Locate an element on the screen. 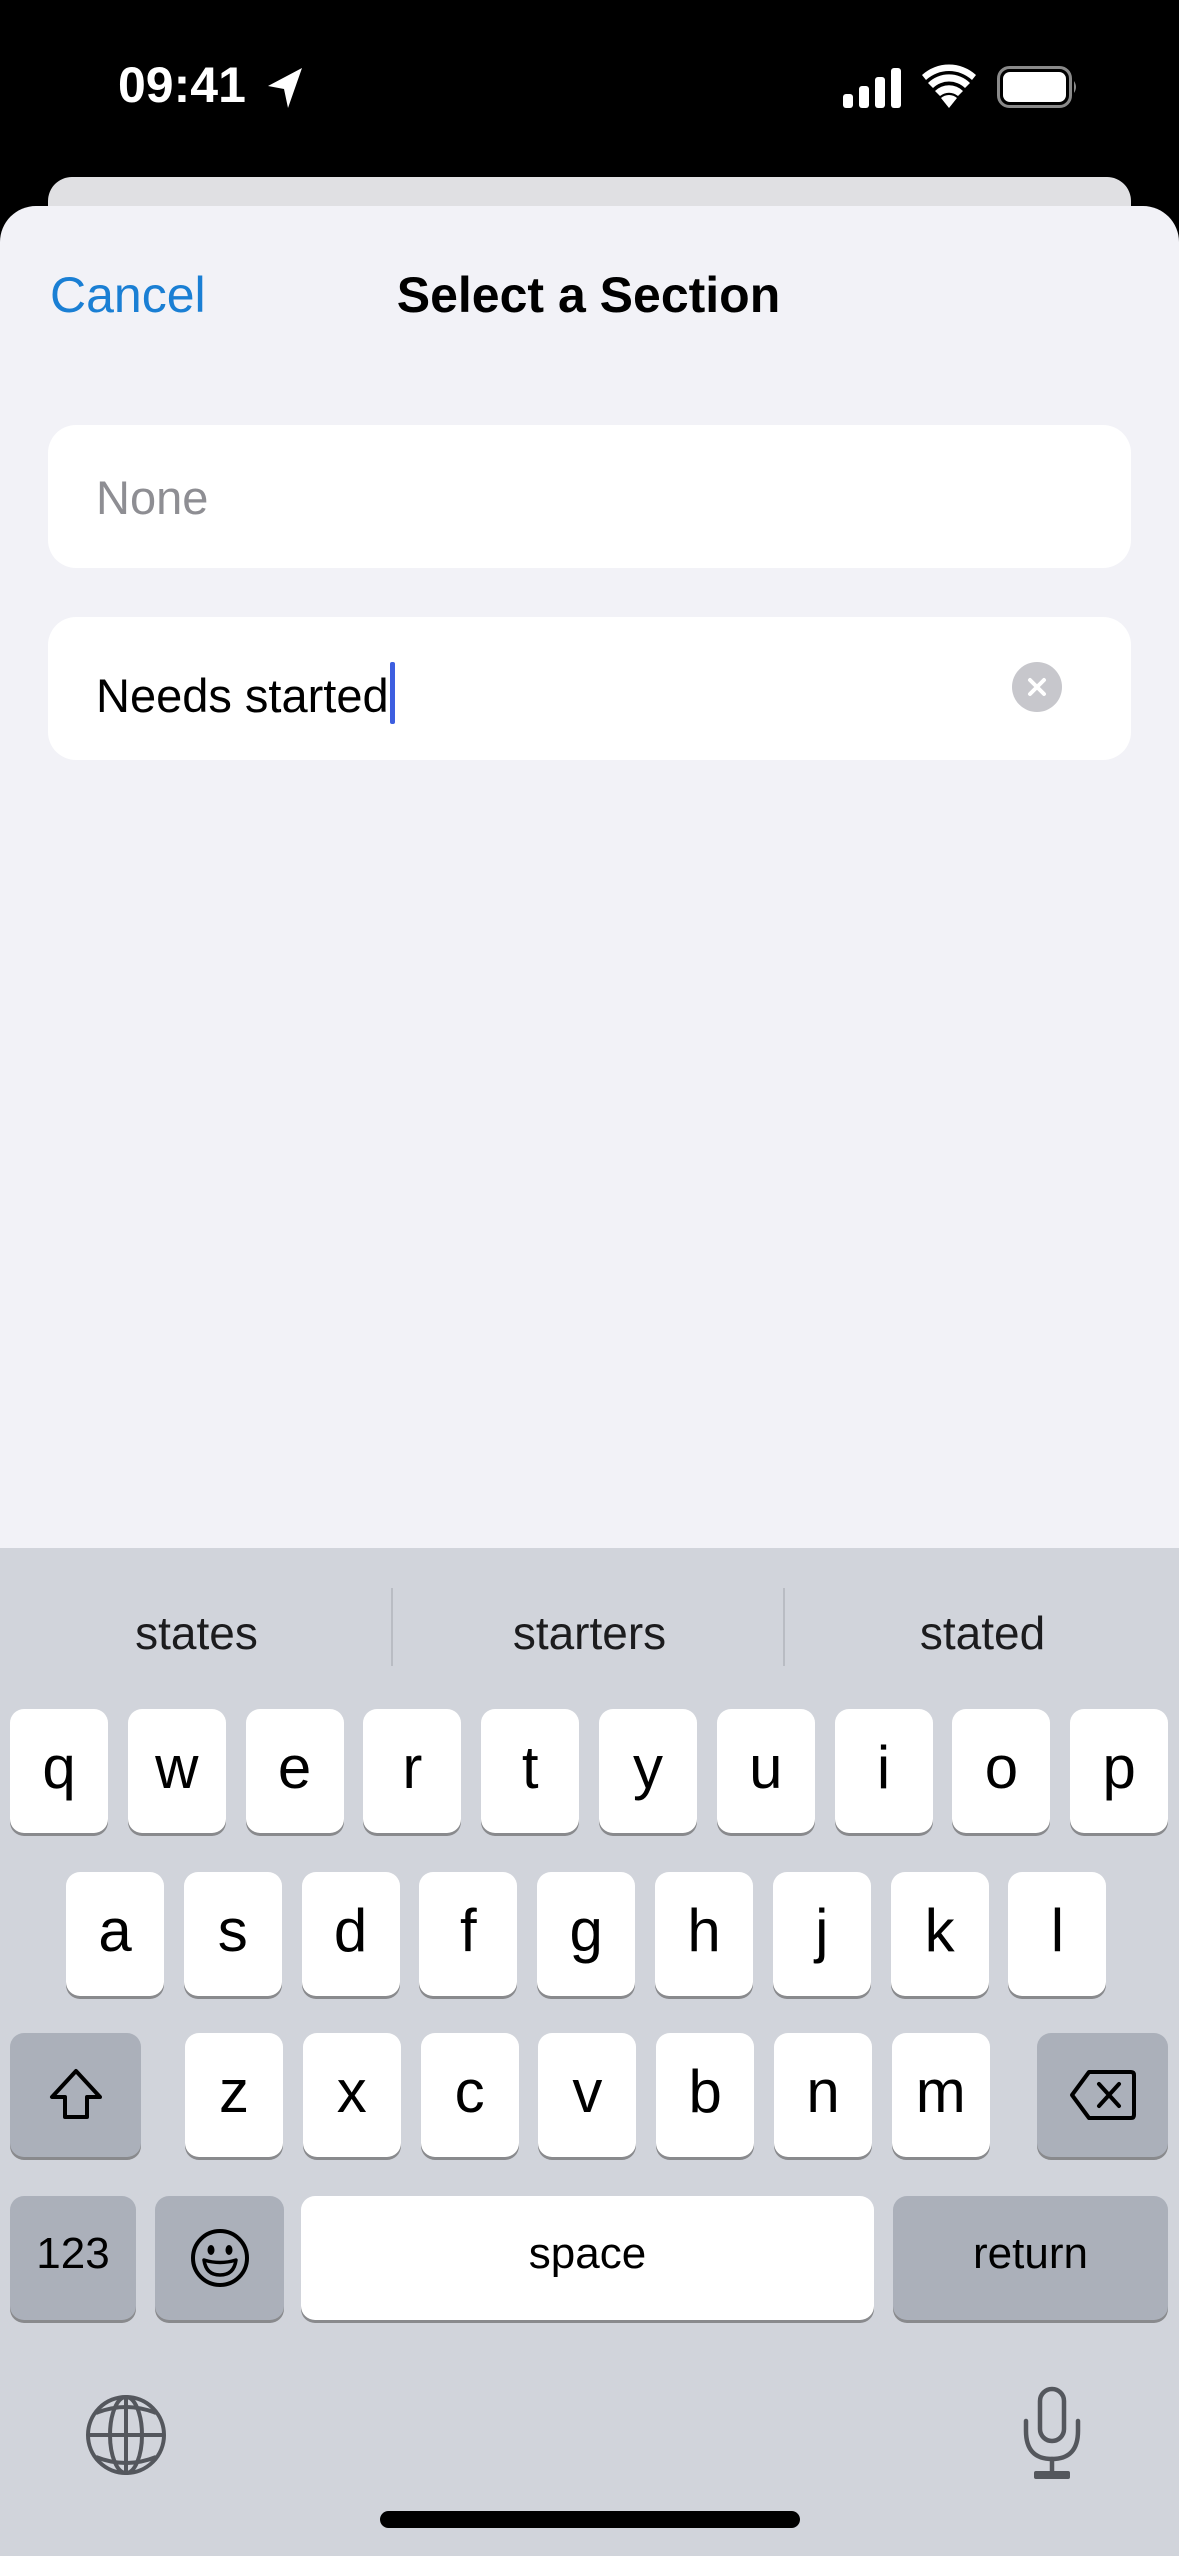 This screenshot has height=2556, width=1179. numbers-key: 123 is located at coordinates (73, 2258).